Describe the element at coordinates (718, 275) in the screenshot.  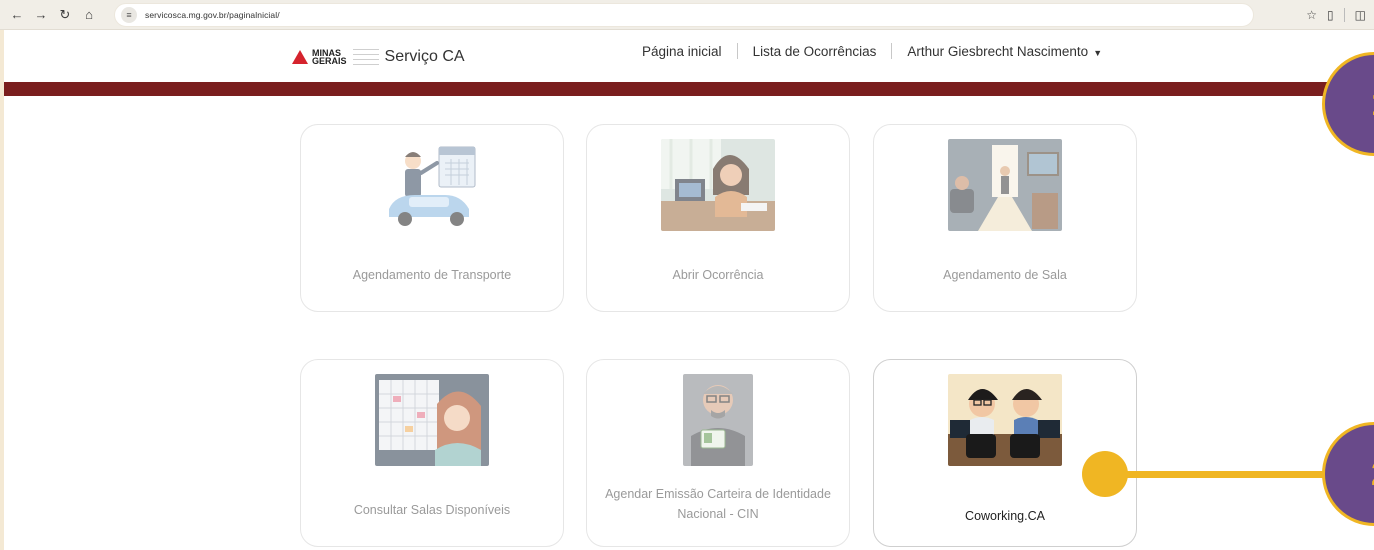
I see `card-label: Abrir Ocorrência` at that location.